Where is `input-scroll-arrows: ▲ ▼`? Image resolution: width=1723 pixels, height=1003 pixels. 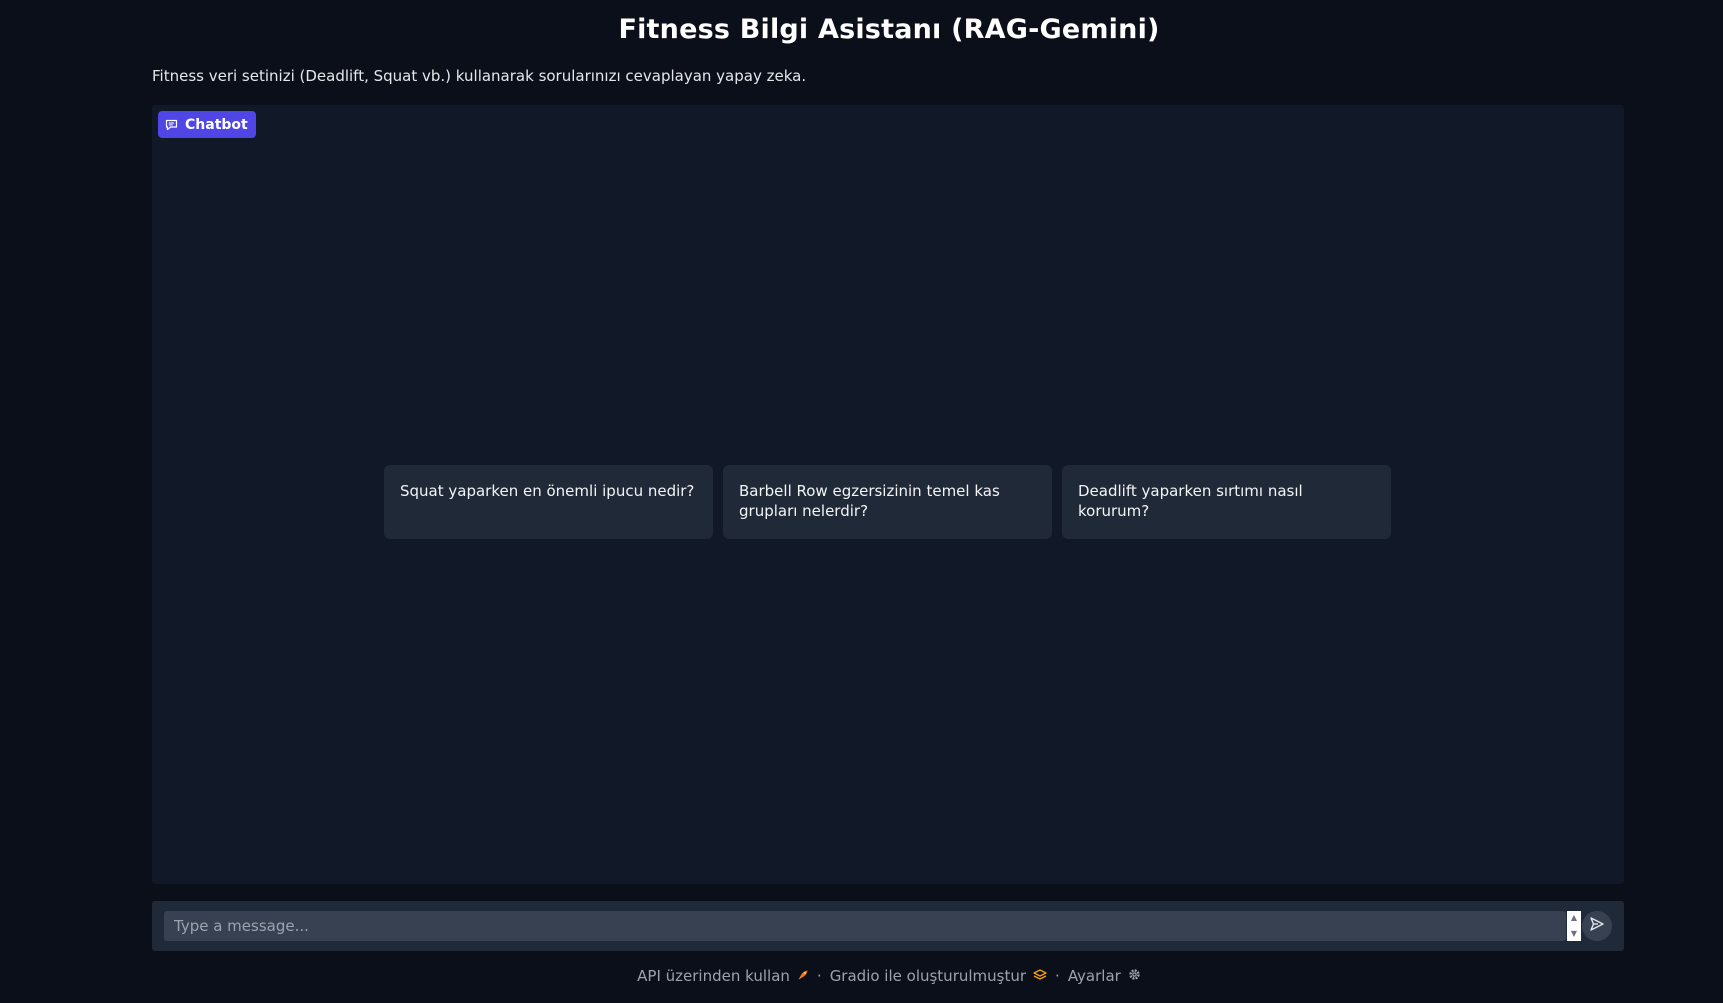 input-scroll-arrows: ▲ ▼ is located at coordinates (1574, 926).